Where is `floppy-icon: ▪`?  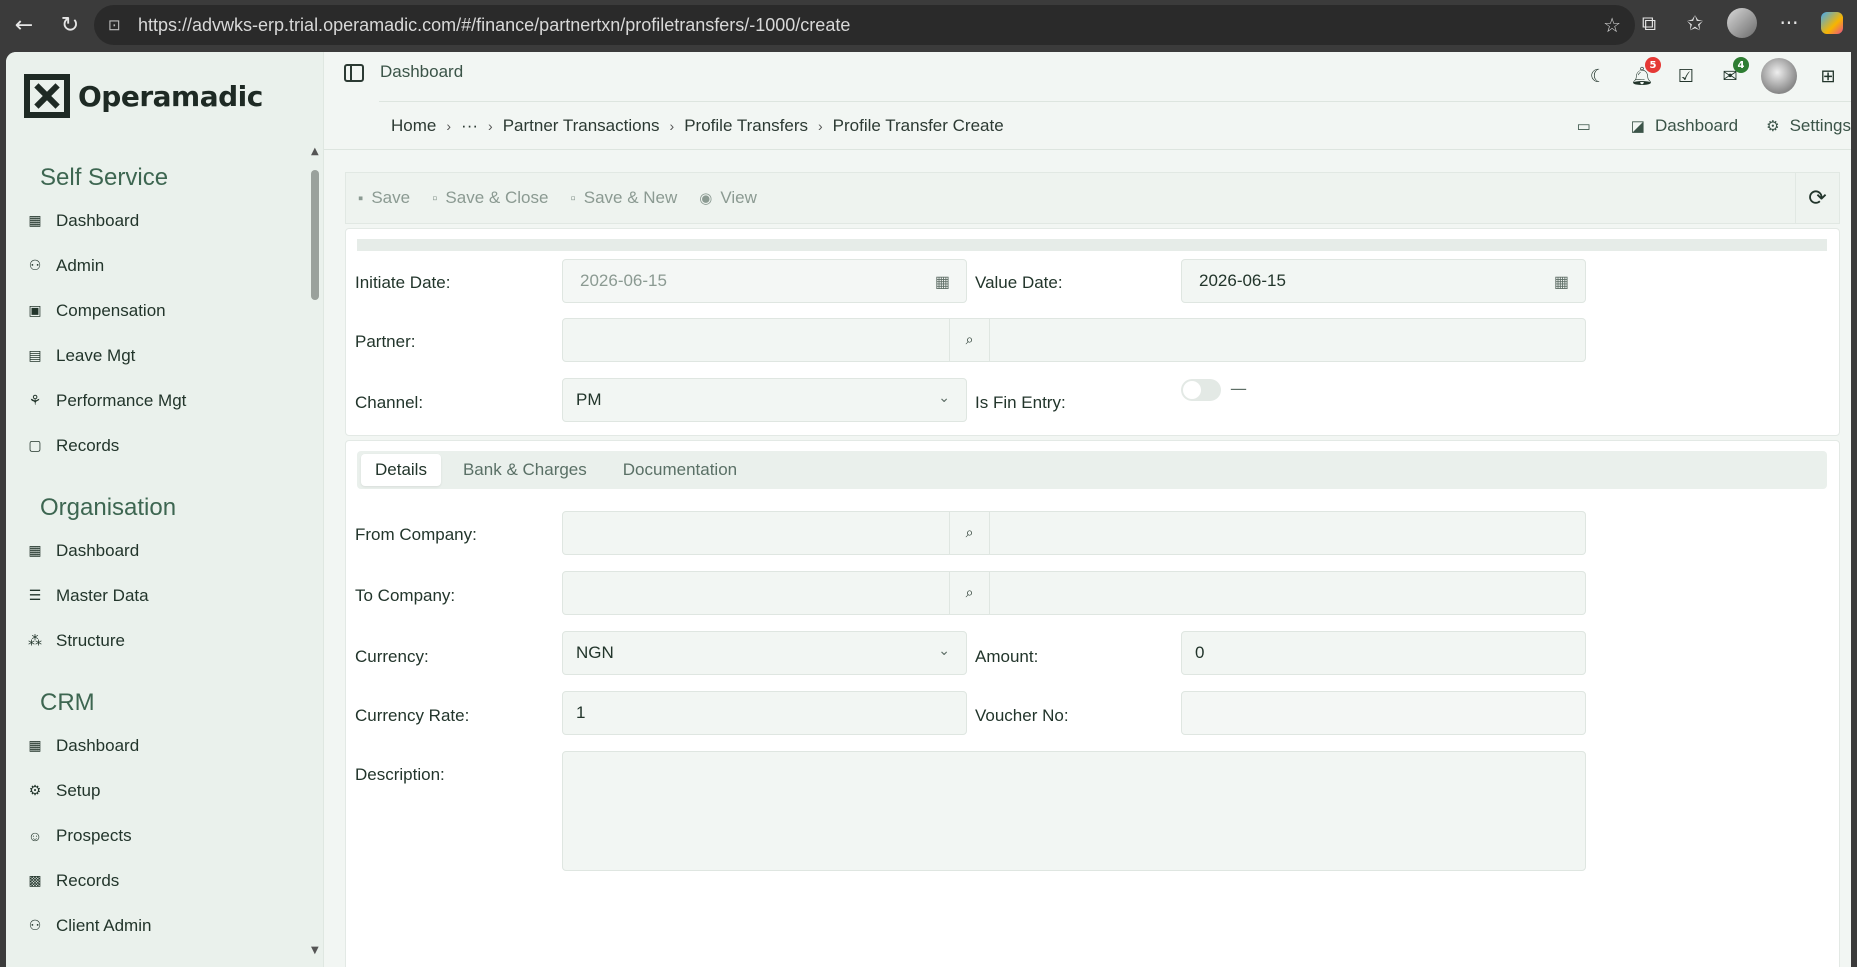 floppy-icon: ▪ is located at coordinates (361, 198).